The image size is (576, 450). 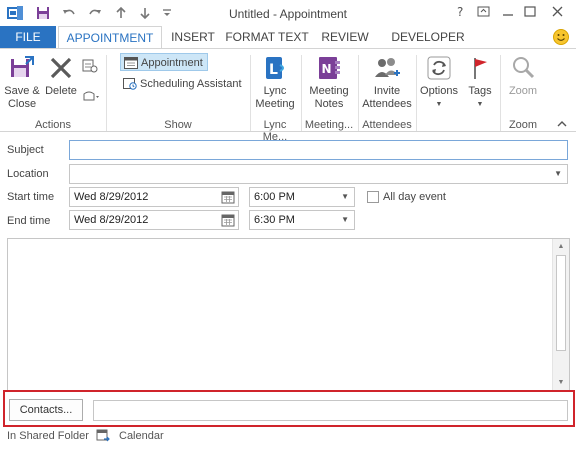 What do you see at coordinates (22, 97) in the screenshot?
I see `save-close-label: Save & Close` at bounding box center [22, 97].